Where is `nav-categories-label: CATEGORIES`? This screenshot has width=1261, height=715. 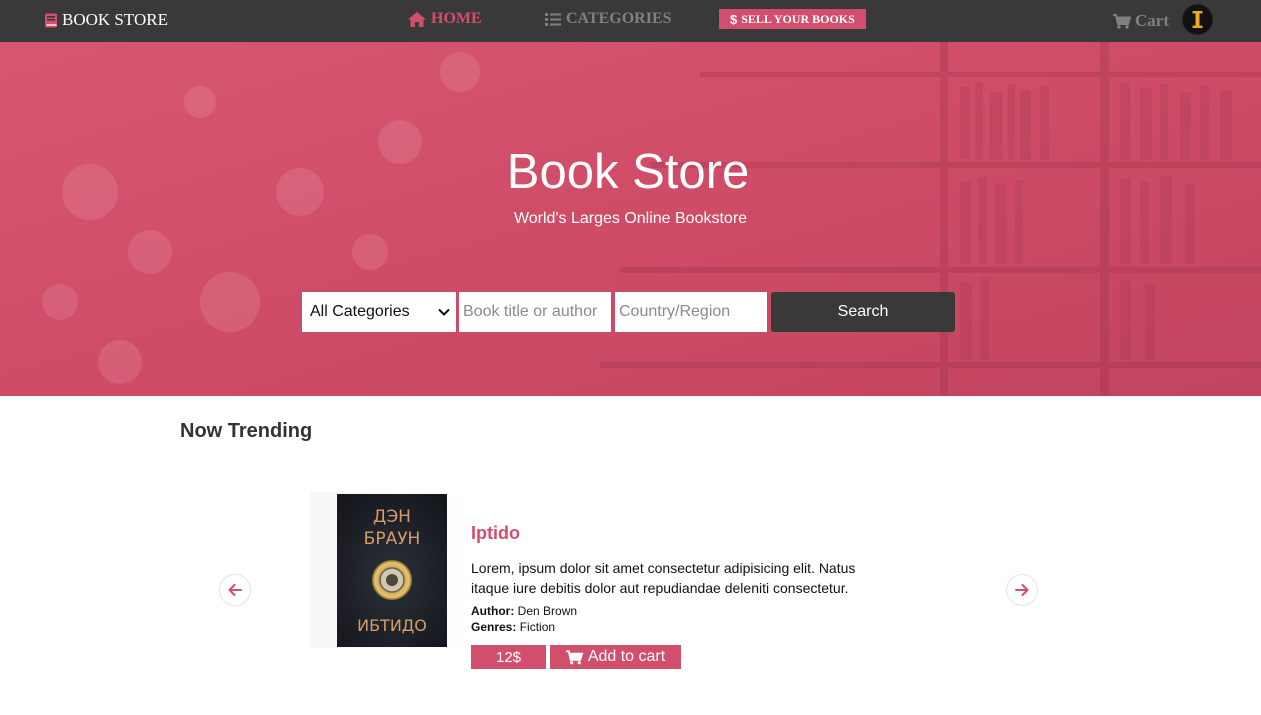
nav-categories-label: CATEGORIES is located at coordinates (619, 18).